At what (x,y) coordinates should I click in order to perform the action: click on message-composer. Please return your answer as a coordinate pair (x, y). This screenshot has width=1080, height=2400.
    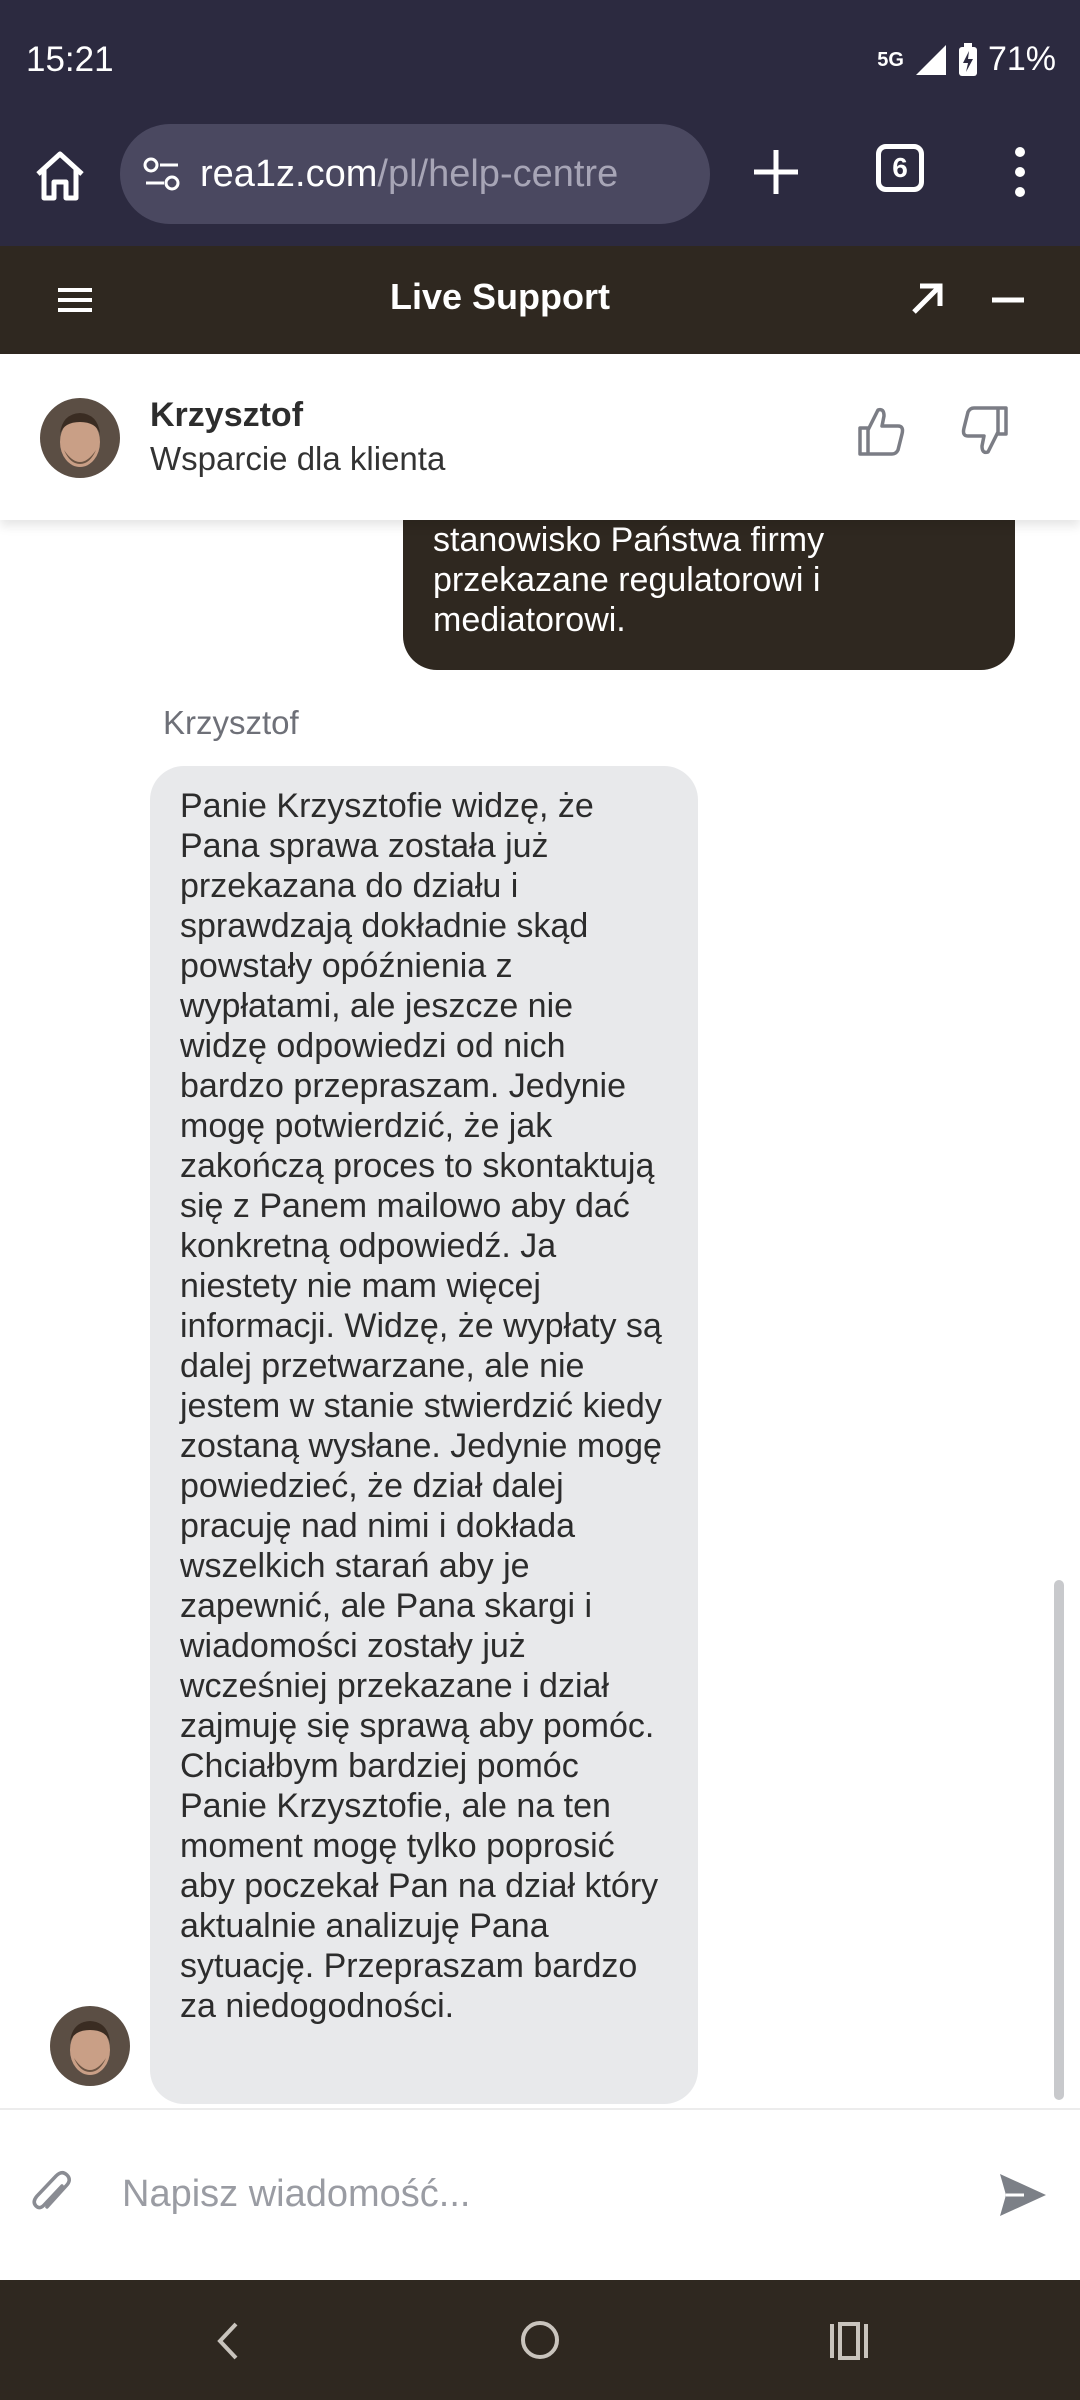
    Looking at the image, I should click on (540, 2195).